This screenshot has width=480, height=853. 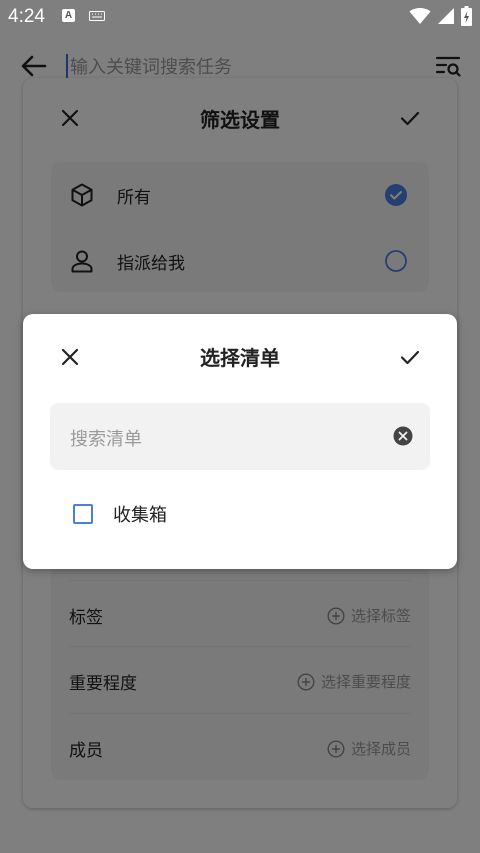 I want to click on checkbox, so click(x=83, y=514).